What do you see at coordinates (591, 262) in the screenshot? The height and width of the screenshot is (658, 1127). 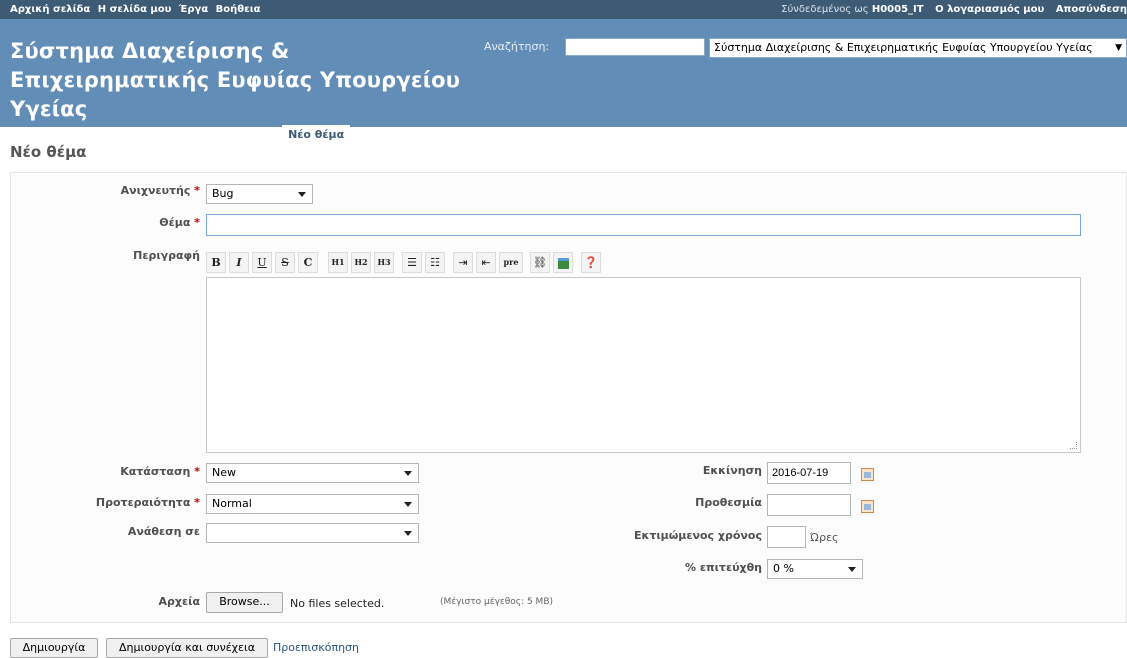 I see `help-icon: ❓` at bounding box center [591, 262].